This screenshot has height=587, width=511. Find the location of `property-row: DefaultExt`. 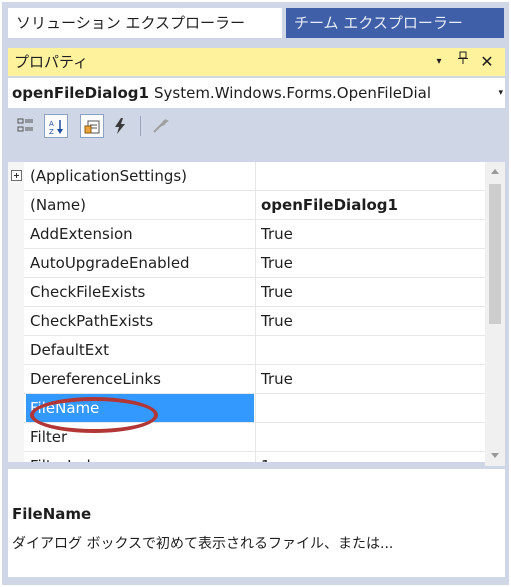

property-row: DefaultExt is located at coordinates (246, 350).